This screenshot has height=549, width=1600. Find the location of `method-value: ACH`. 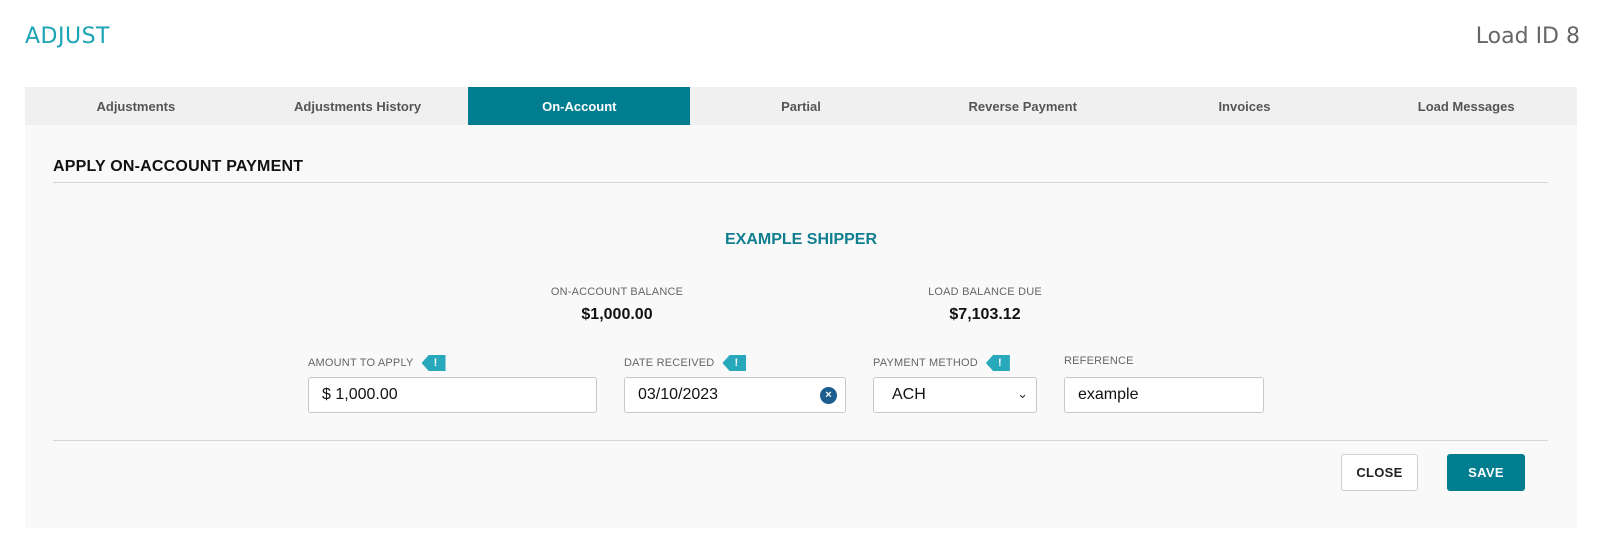

method-value: ACH is located at coordinates (909, 394).